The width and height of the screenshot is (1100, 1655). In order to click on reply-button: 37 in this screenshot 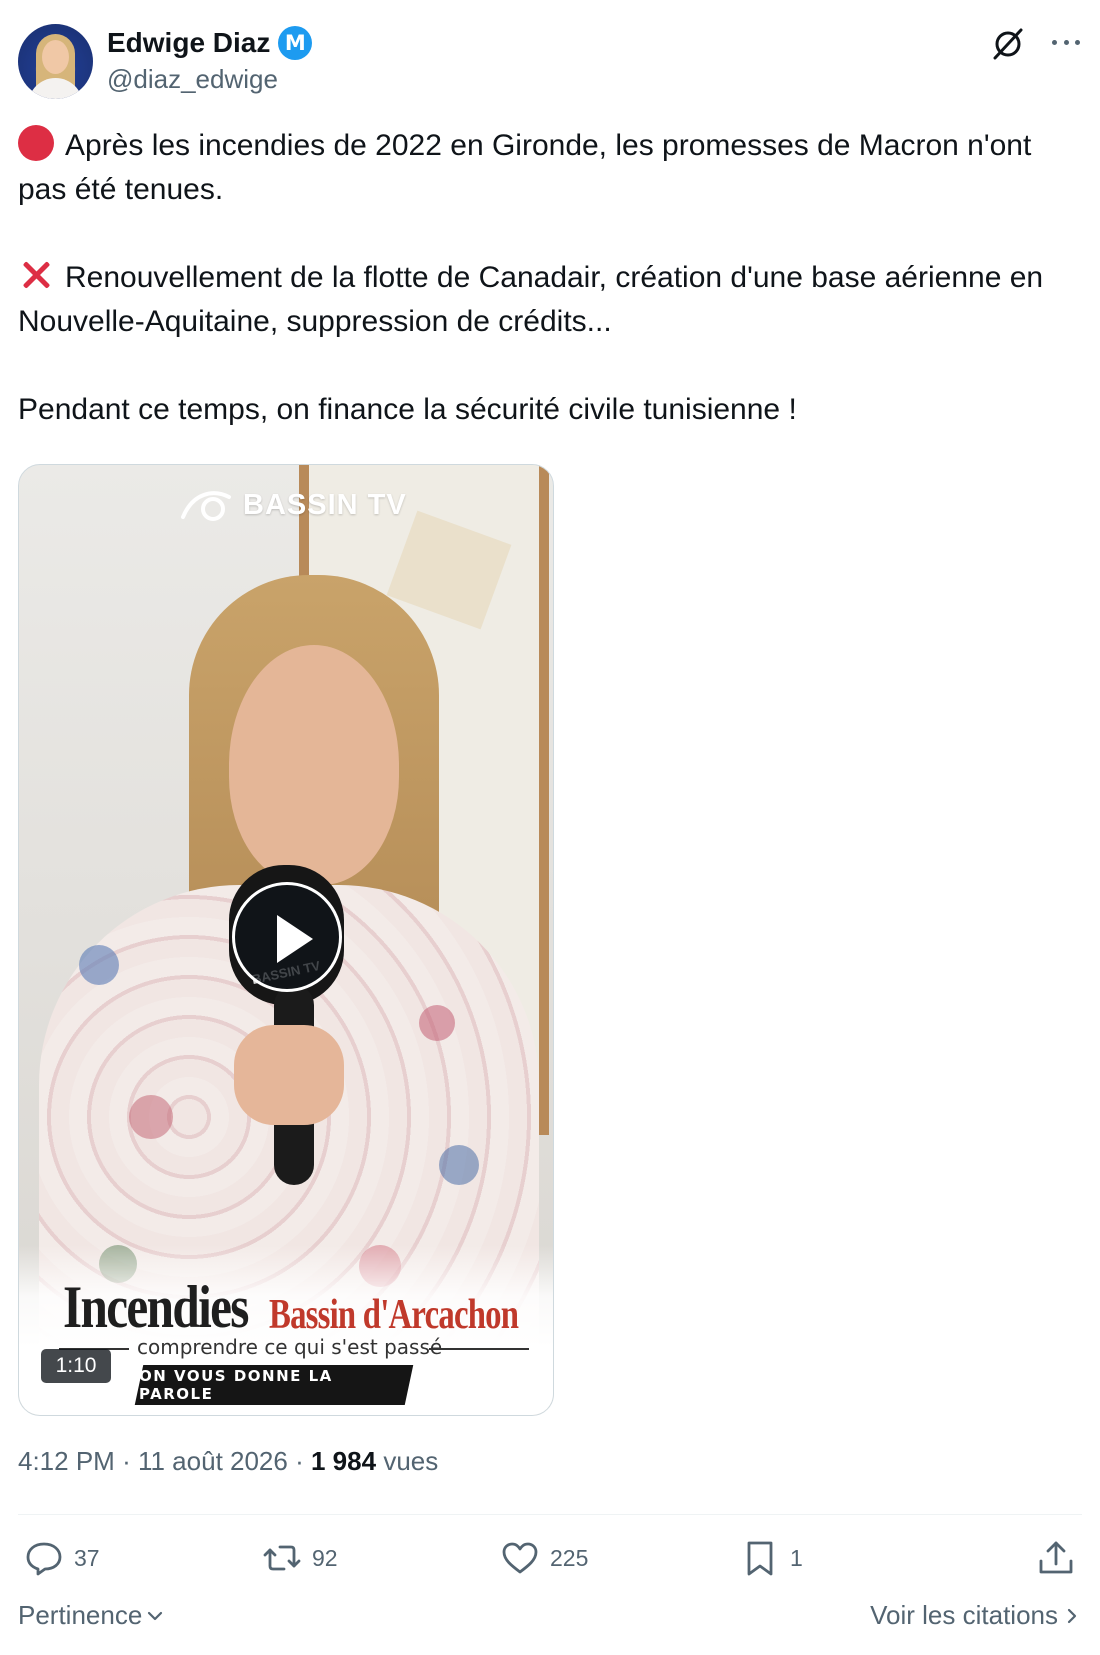, I will do `click(62, 1558)`.